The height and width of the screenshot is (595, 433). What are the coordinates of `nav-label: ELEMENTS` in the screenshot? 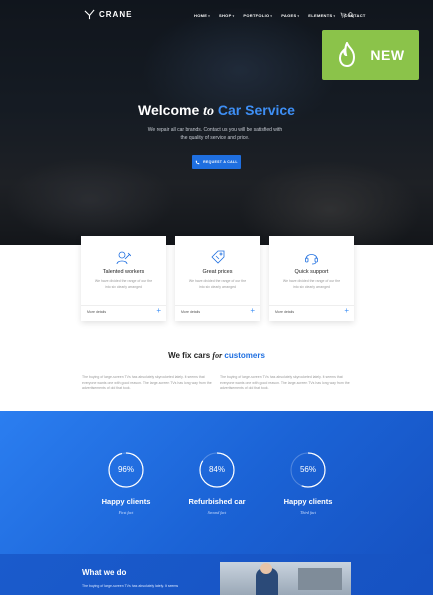 It's located at (320, 15).